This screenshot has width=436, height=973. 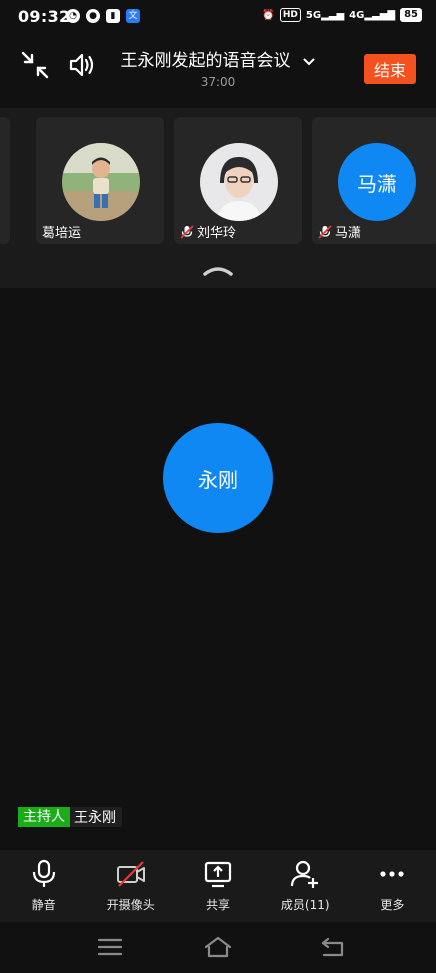 What do you see at coordinates (43, 873) in the screenshot?
I see `microphone-icon` at bounding box center [43, 873].